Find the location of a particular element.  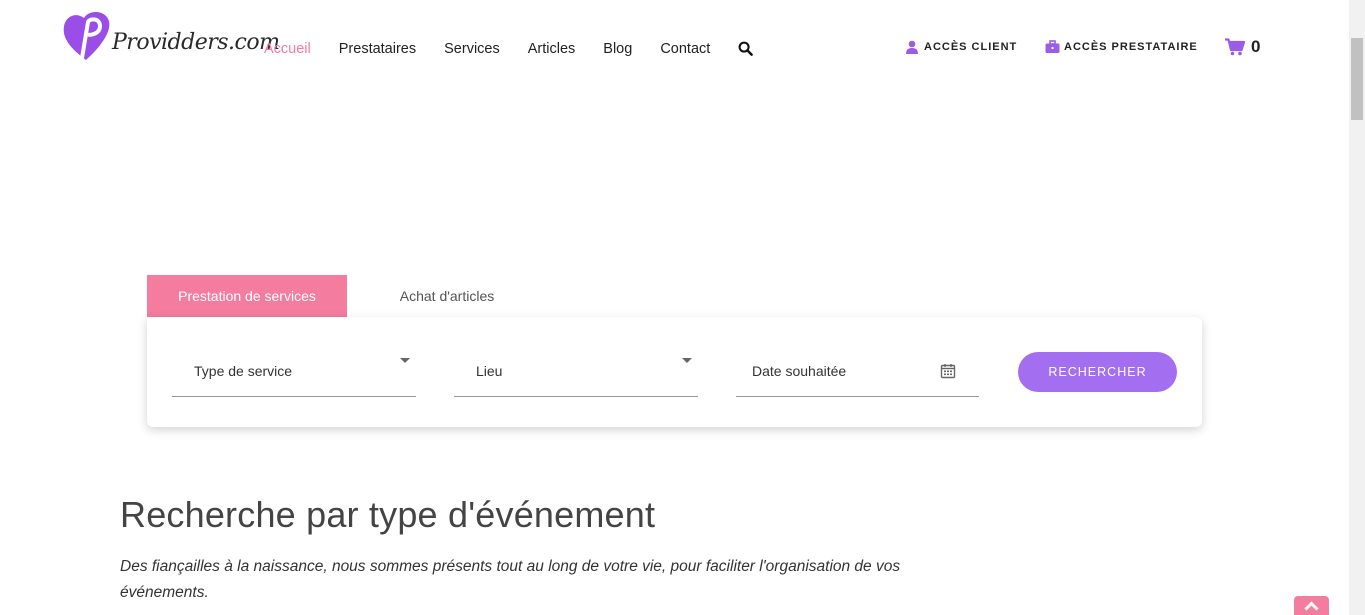

cart-icon is located at coordinates (1235, 47).